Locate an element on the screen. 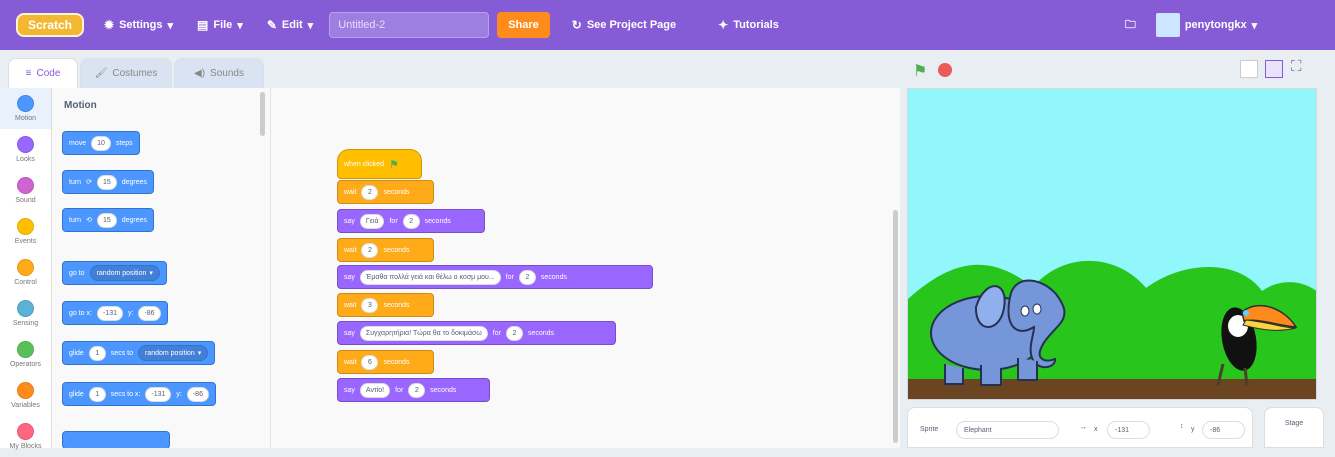 Image resolution: width=1335 pixels, height=457 pixels. x-input: -131 is located at coordinates (109, 313).